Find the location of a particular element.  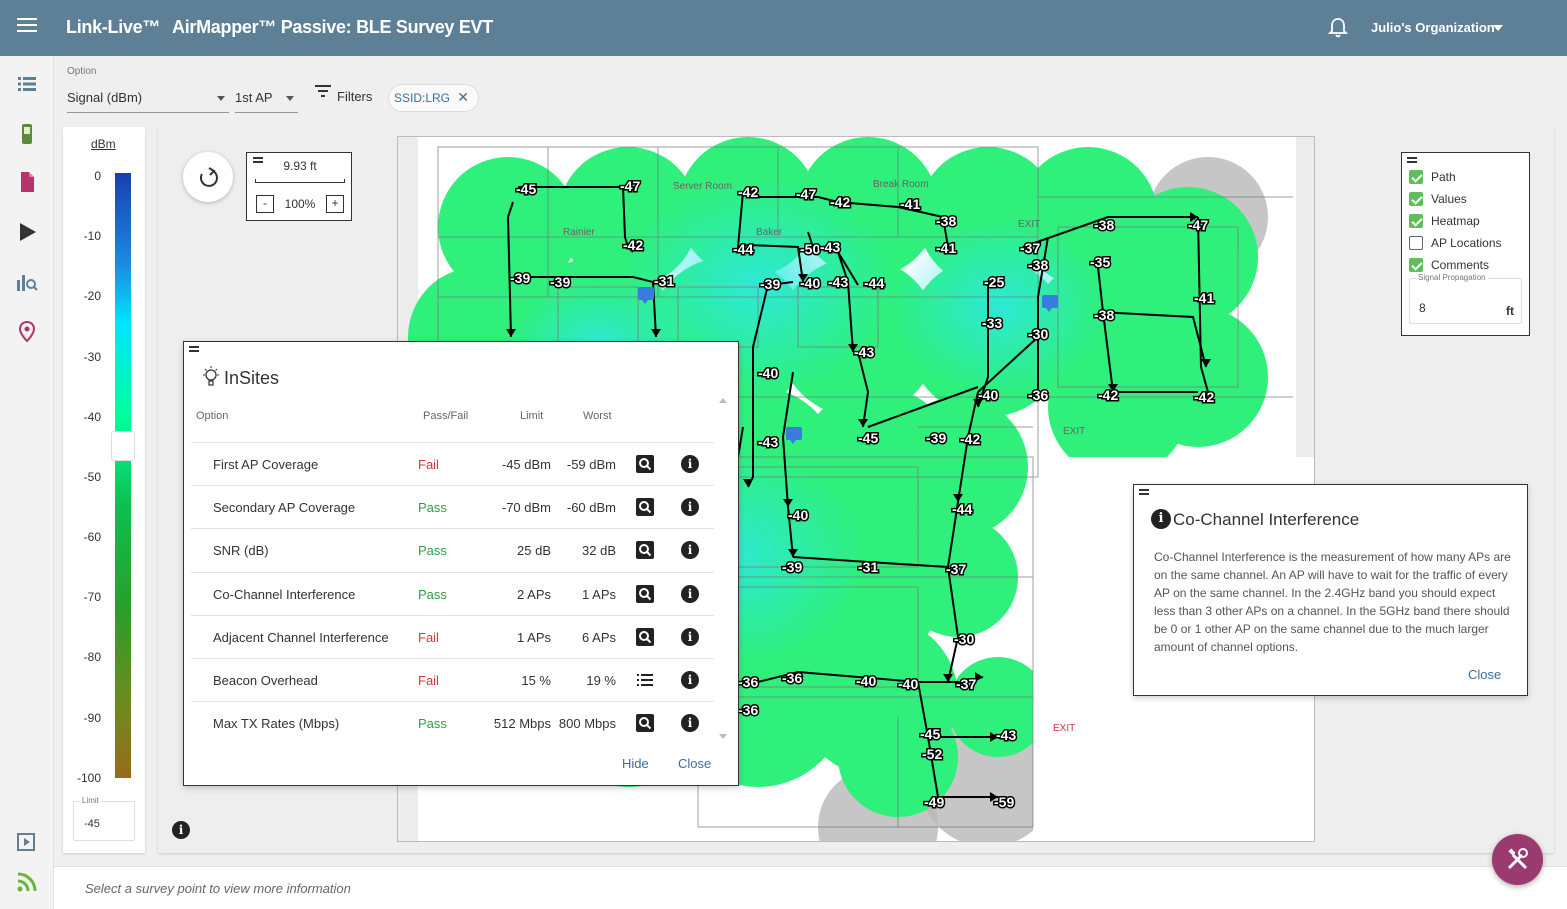

survey-point-value: -49 is located at coordinates (934, 802).